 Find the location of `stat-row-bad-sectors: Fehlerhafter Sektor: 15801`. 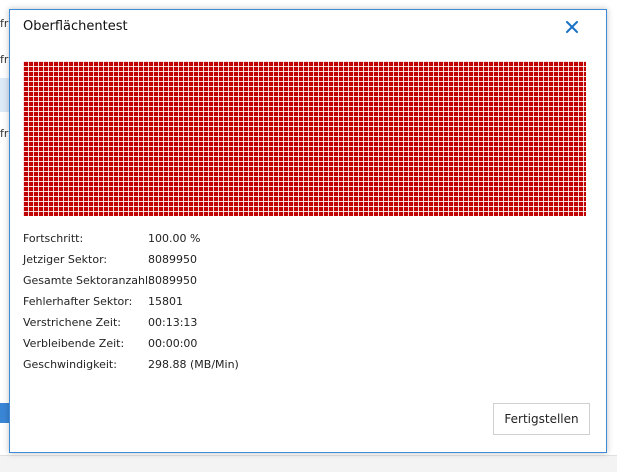

stat-row-bad-sectors: Fehlerhafter Sektor: 15801 is located at coordinates (131, 304).